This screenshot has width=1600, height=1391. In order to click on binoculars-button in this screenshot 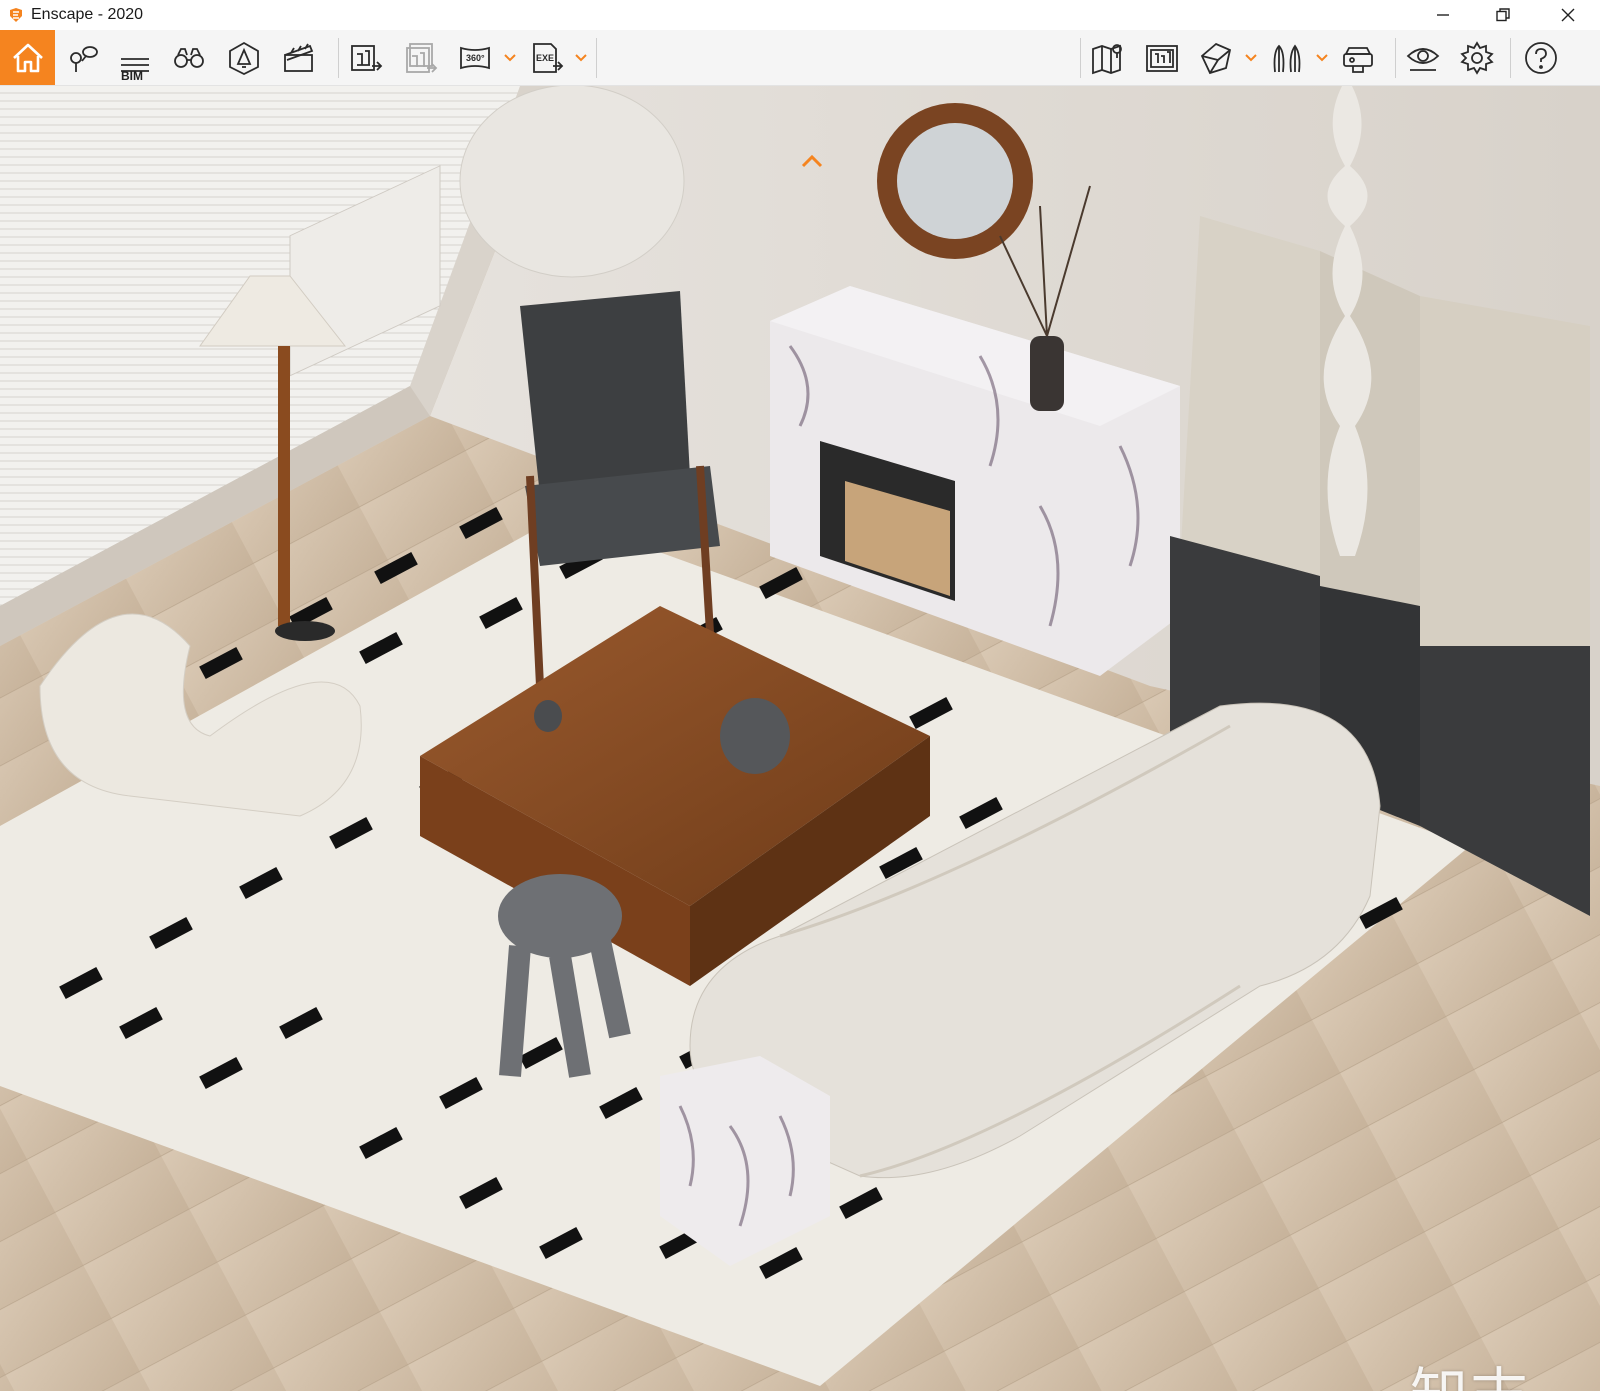, I will do `click(189, 58)`.